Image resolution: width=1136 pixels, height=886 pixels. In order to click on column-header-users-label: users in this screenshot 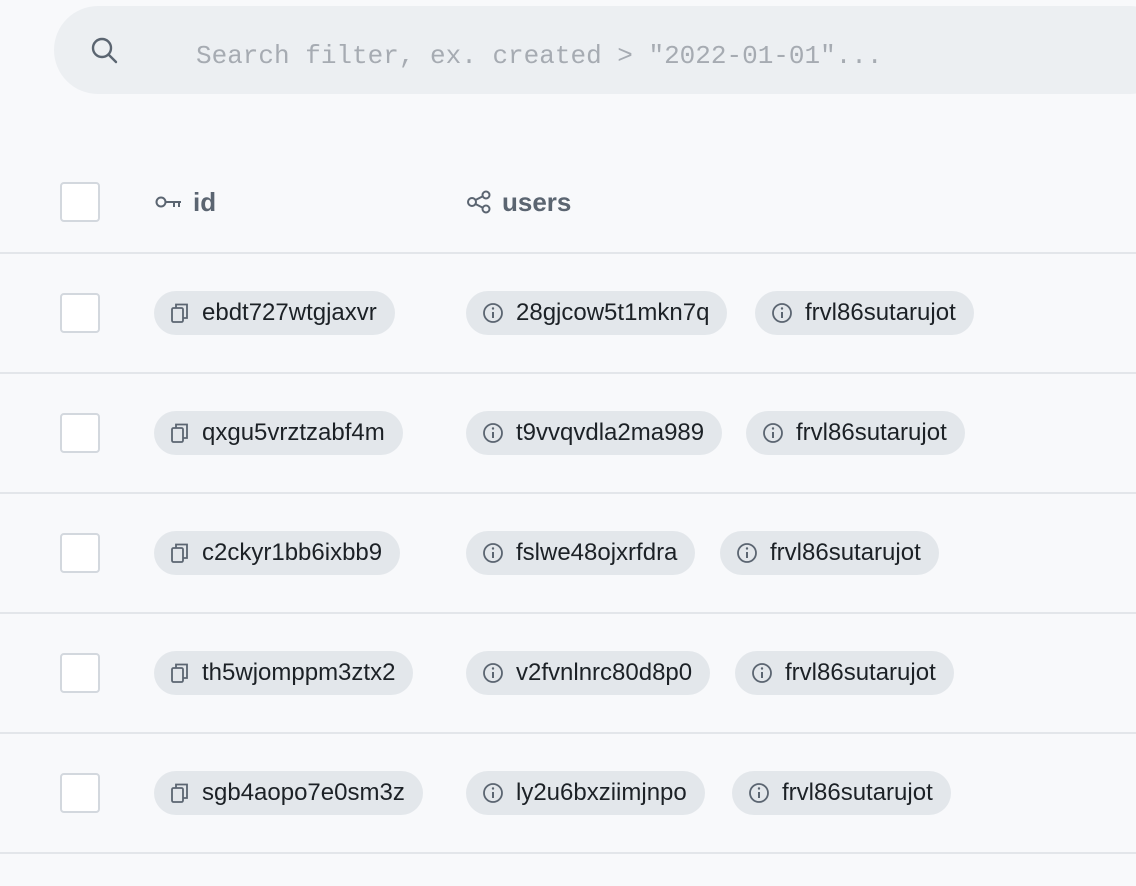, I will do `click(537, 201)`.